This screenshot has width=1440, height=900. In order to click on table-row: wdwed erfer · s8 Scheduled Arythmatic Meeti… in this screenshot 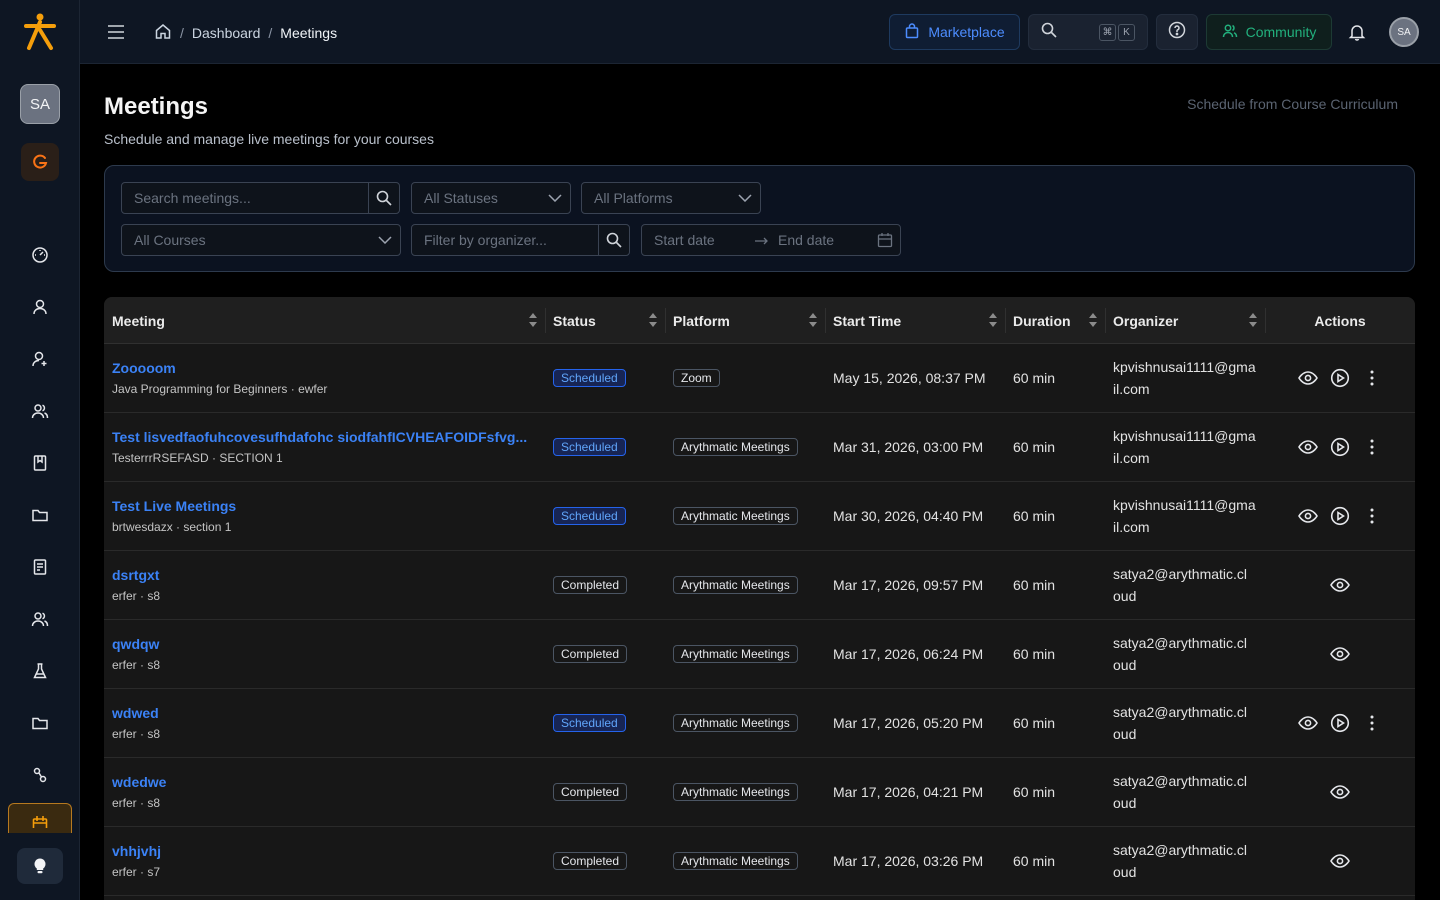, I will do `click(759, 723)`.